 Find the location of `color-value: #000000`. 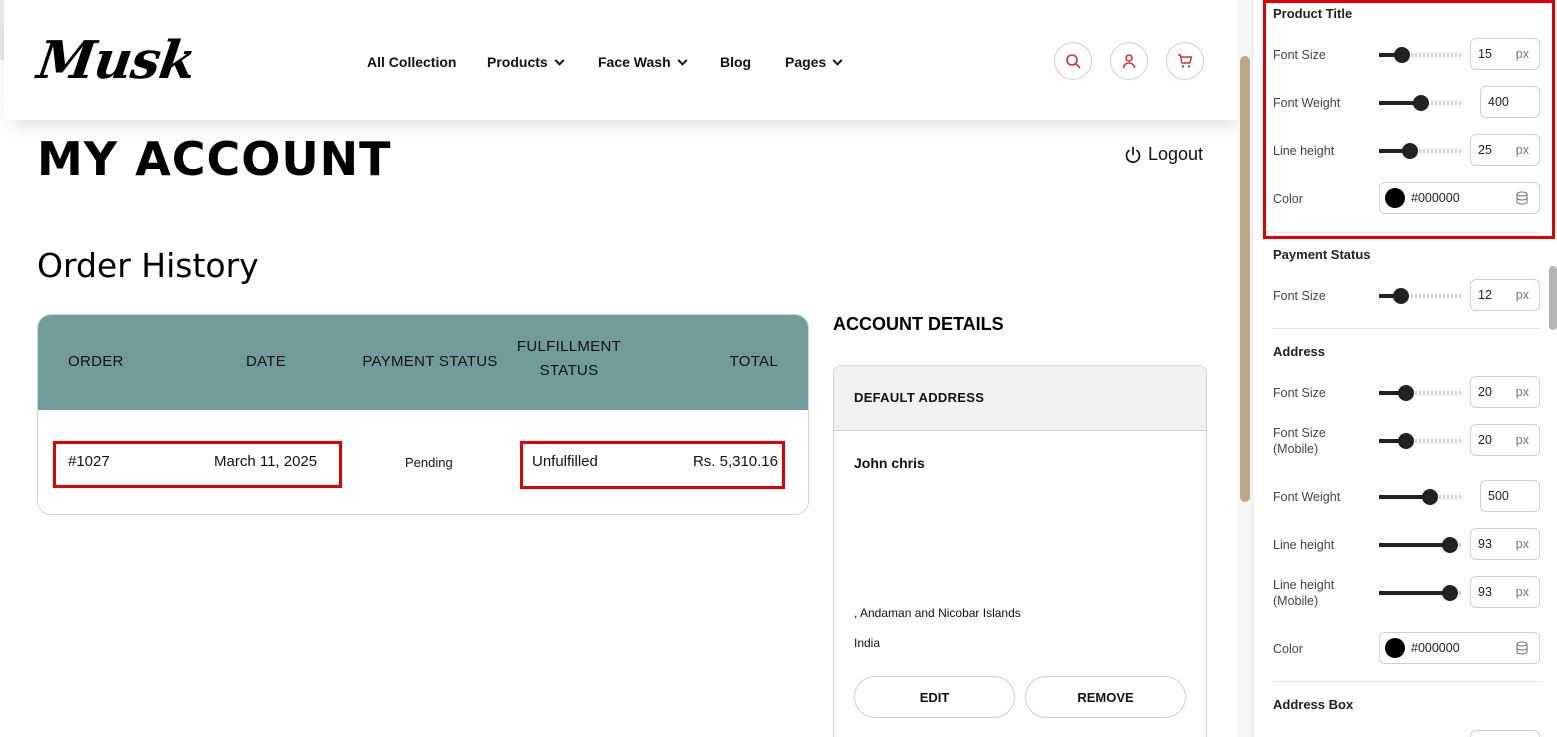

color-value: #000000 is located at coordinates (1435, 198).